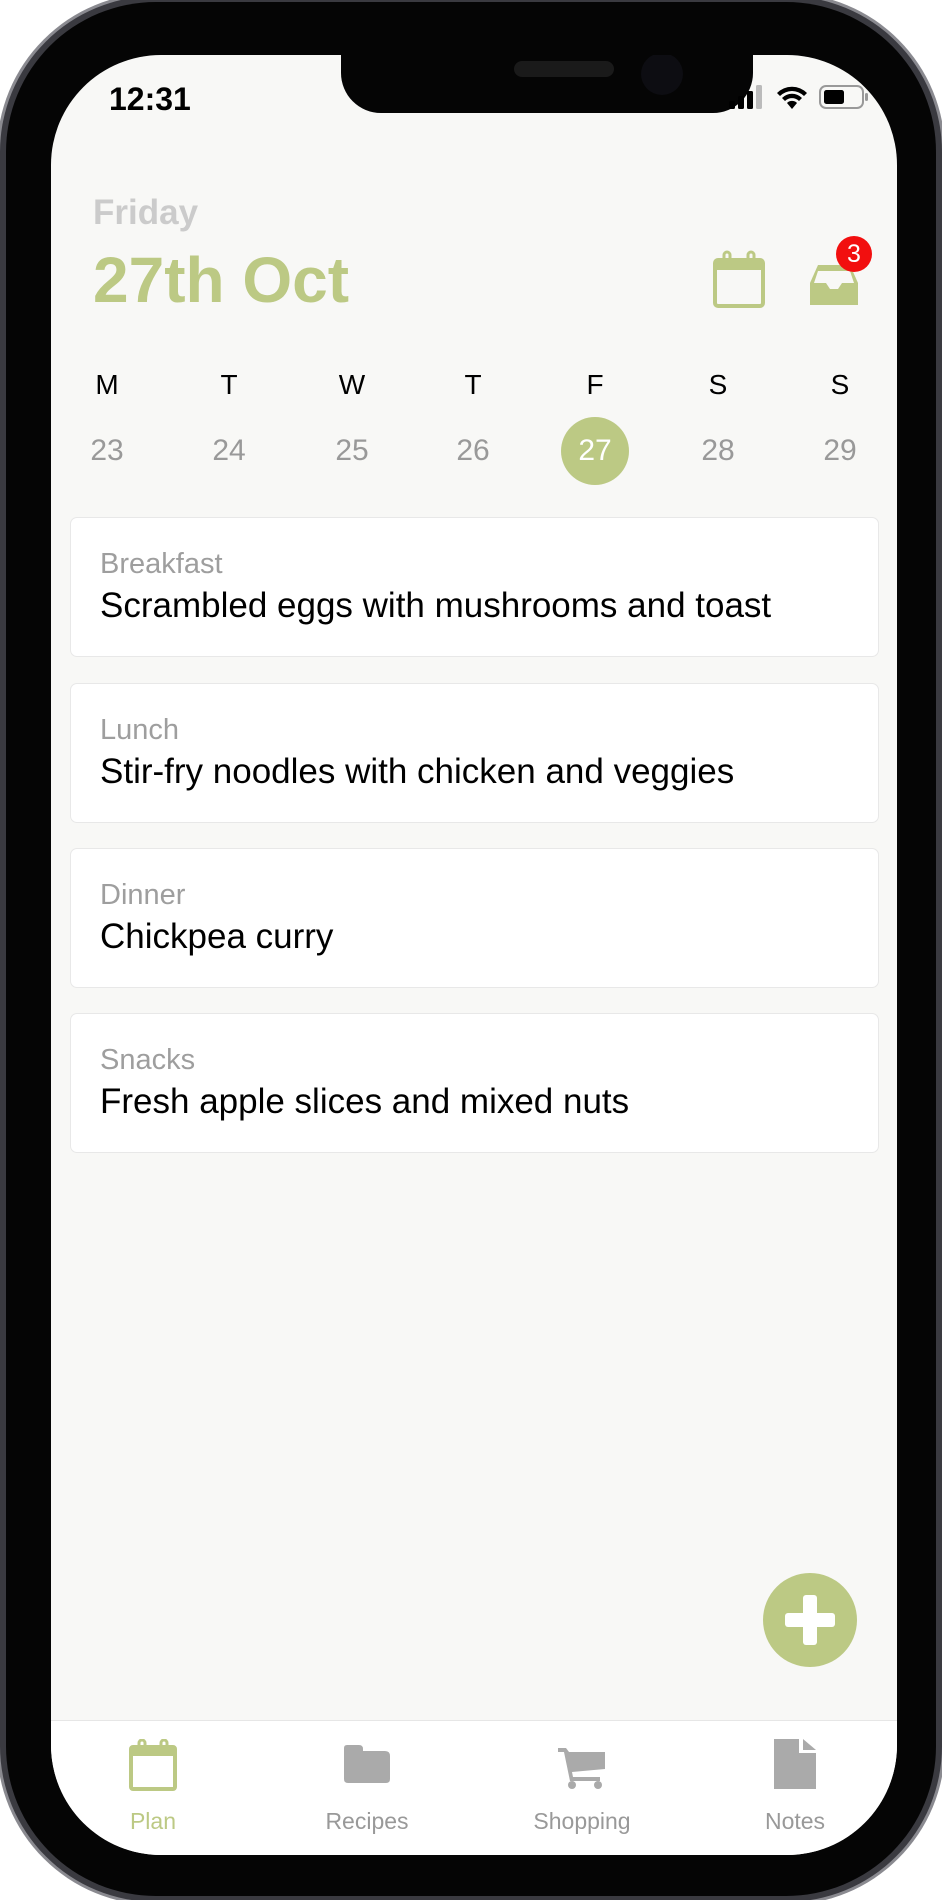 Image resolution: width=942 pixels, height=1900 pixels. Describe the element at coordinates (365, 1101) in the screenshot. I see `meal-title: Fresh apple slices and mixed nuts` at that location.